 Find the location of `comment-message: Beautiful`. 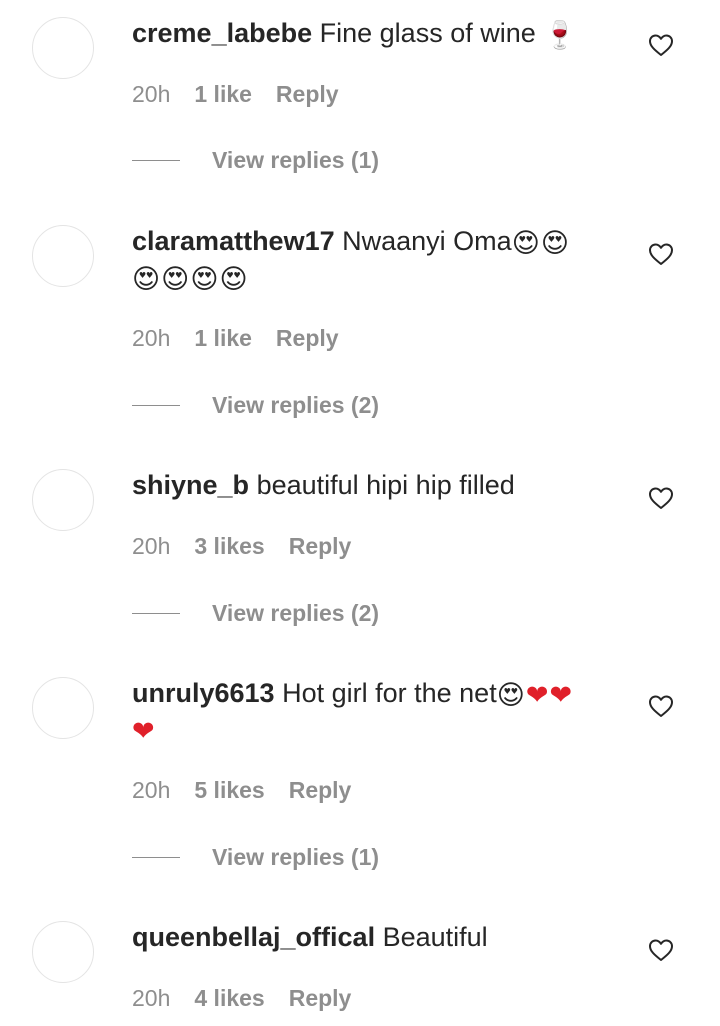

comment-message: Beautiful is located at coordinates (435, 937).